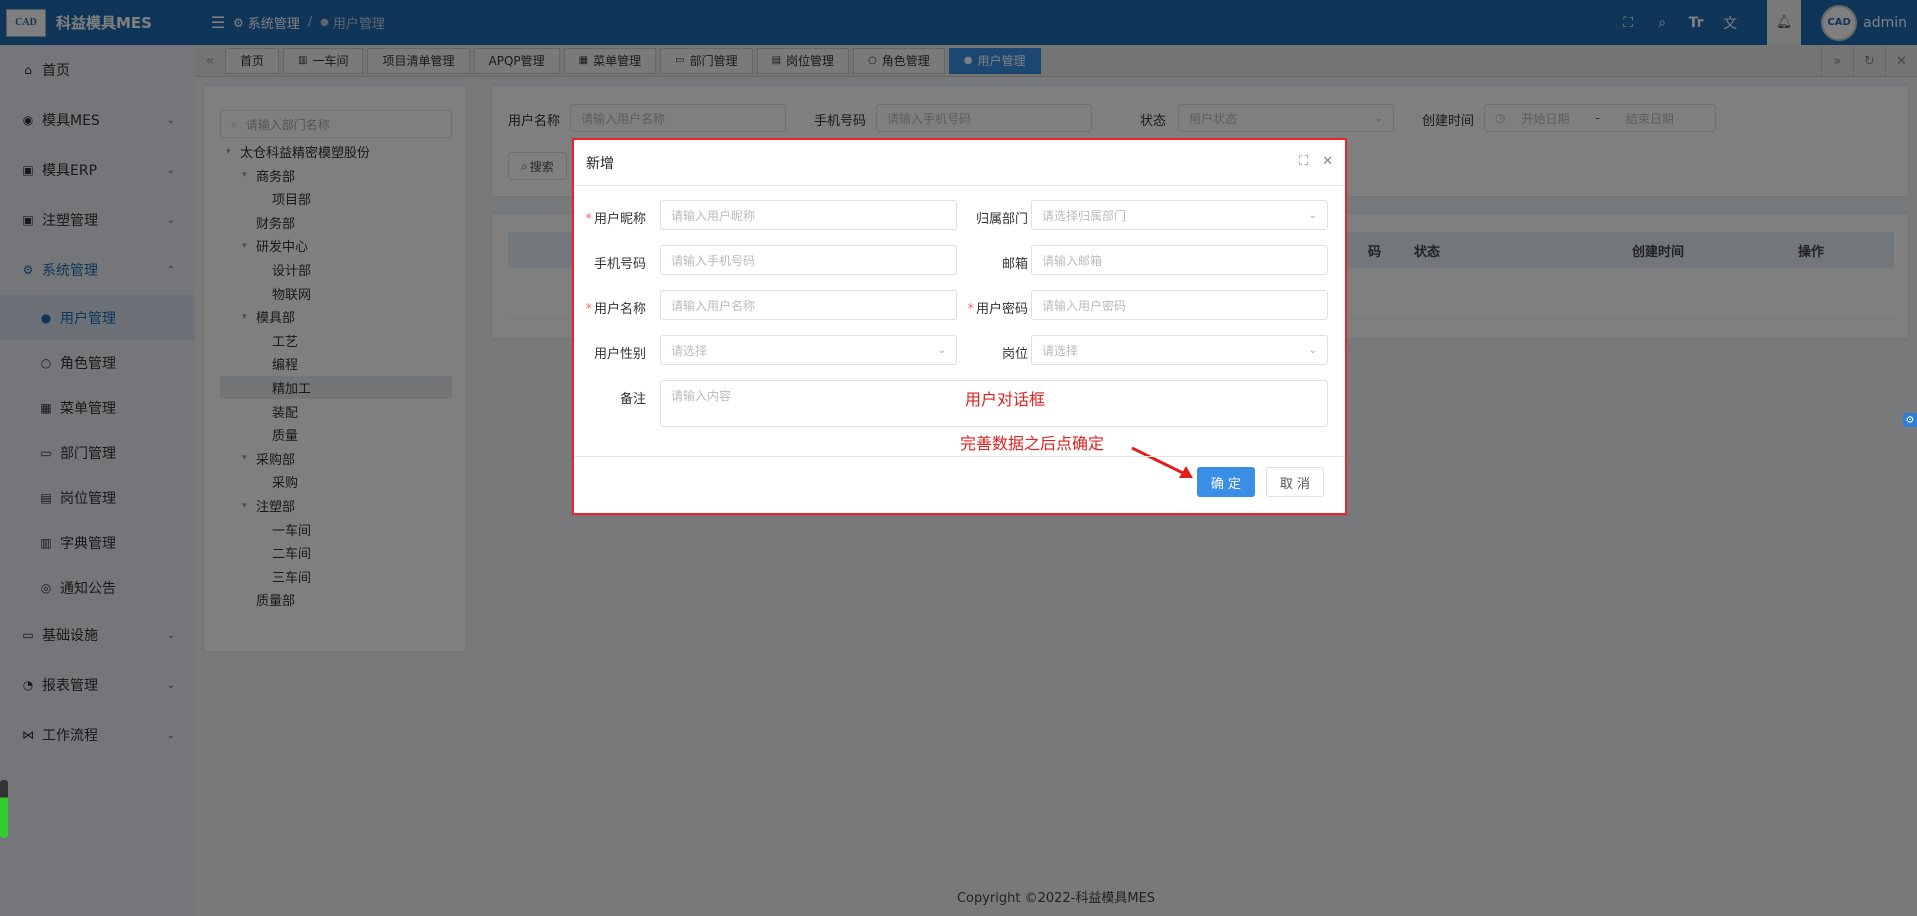 The width and height of the screenshot is (1917, 916). I want to click on post-select: 请选择 ⌄, so click(1179, 350).